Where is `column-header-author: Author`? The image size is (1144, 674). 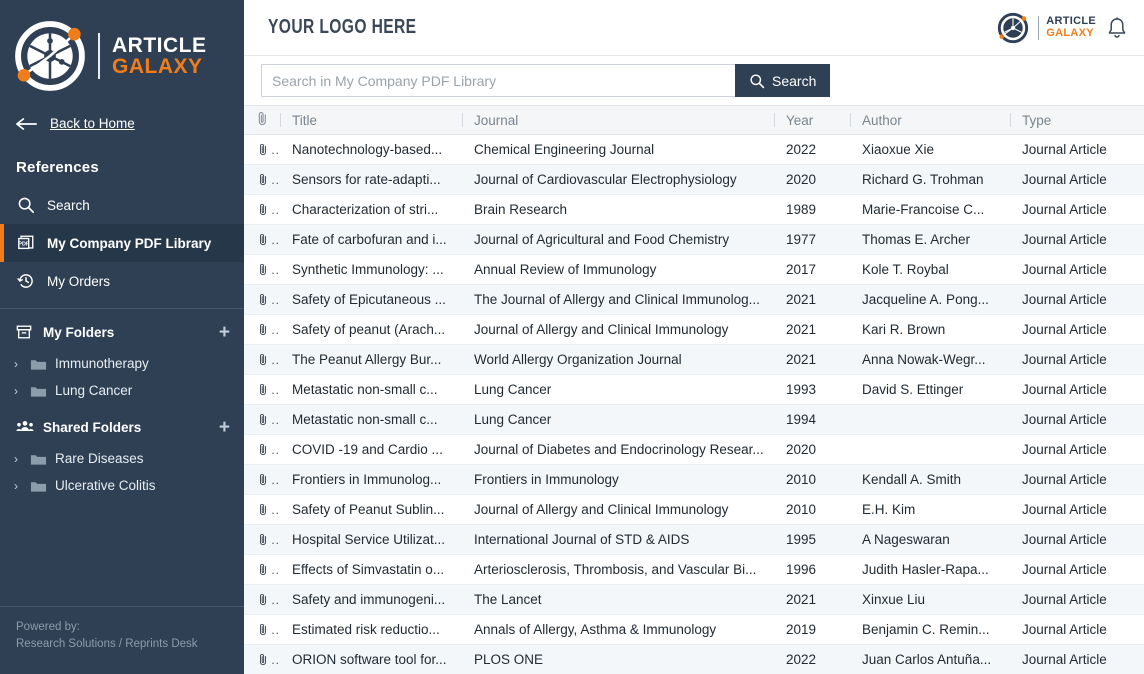 column-header-author: Author is located at coordinates (930, 120).